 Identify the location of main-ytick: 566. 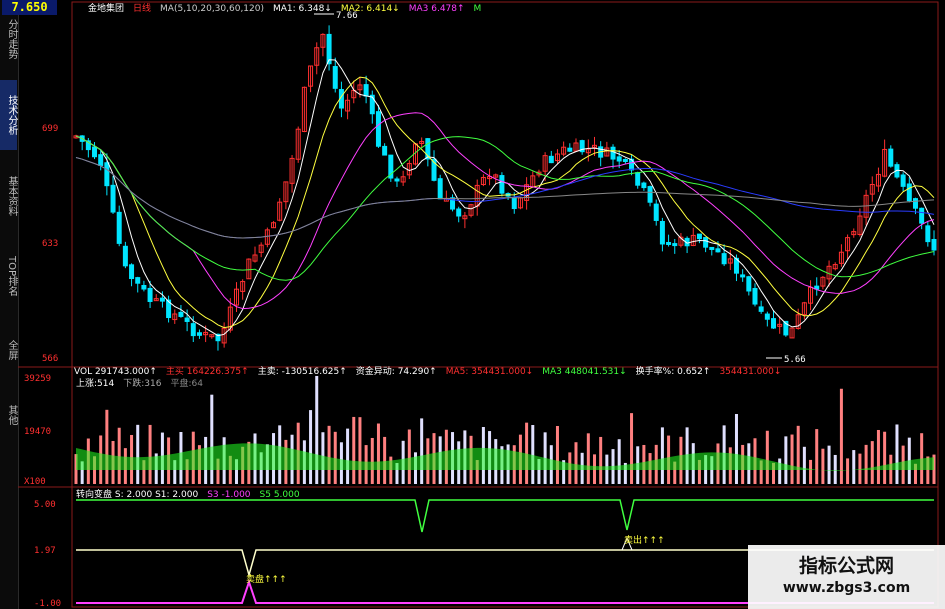
(50, 359).